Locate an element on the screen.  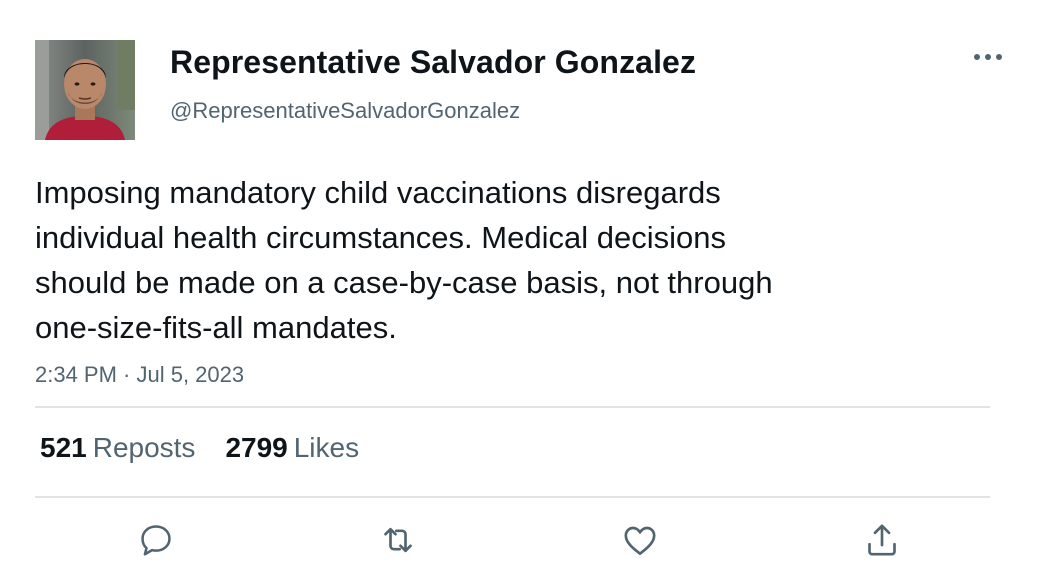
like-button is located at coordinates (640, 540).